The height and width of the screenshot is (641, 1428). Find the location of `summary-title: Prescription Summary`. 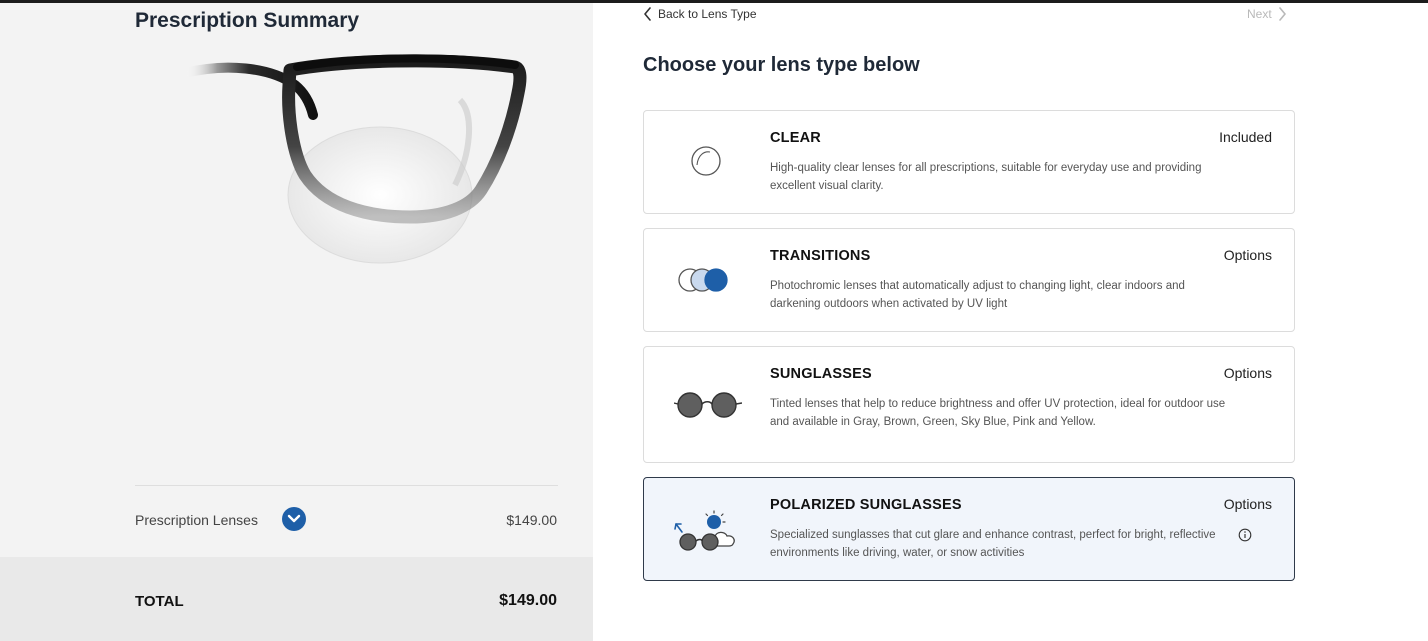

summary-title: Prescription Summary is located at coordinates (247, 20).